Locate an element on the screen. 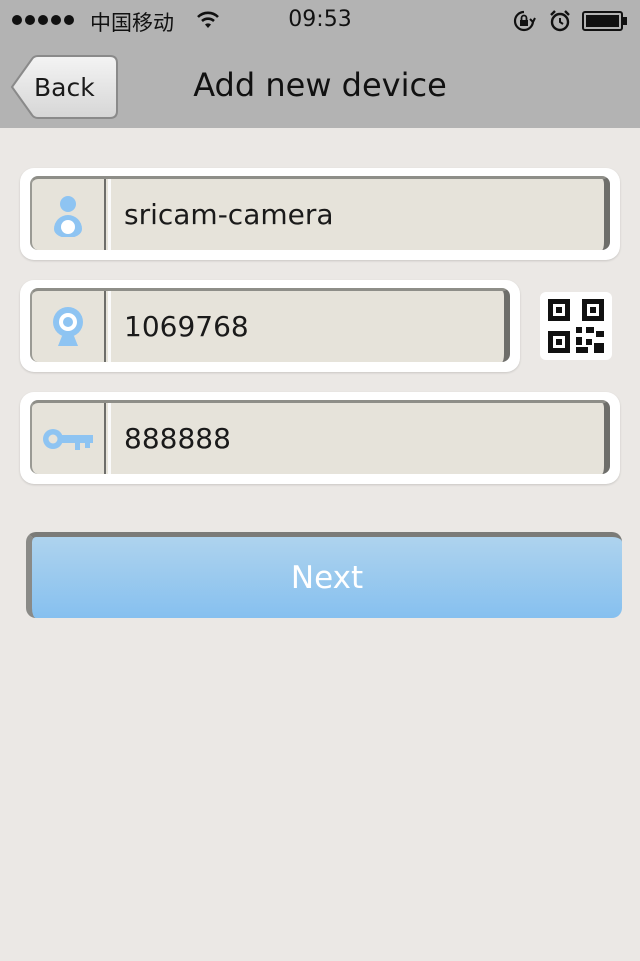  qr-scan-button is located at coordinates (576, 326).